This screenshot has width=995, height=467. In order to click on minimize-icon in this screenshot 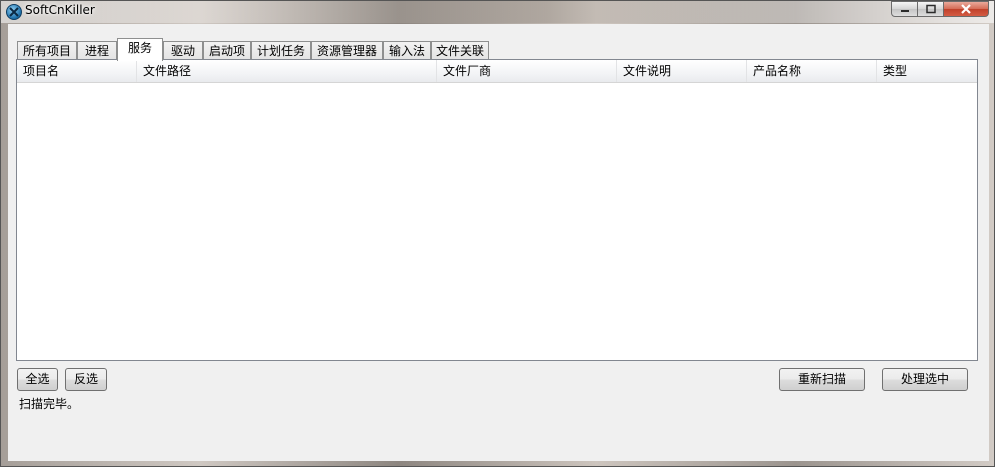, I will do `click(904, 11)`.